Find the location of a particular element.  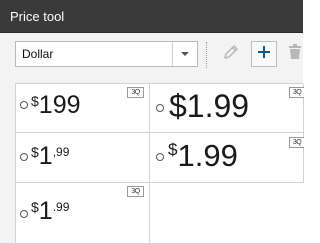

empty-grid-cell is located at coordinates (227, 213).